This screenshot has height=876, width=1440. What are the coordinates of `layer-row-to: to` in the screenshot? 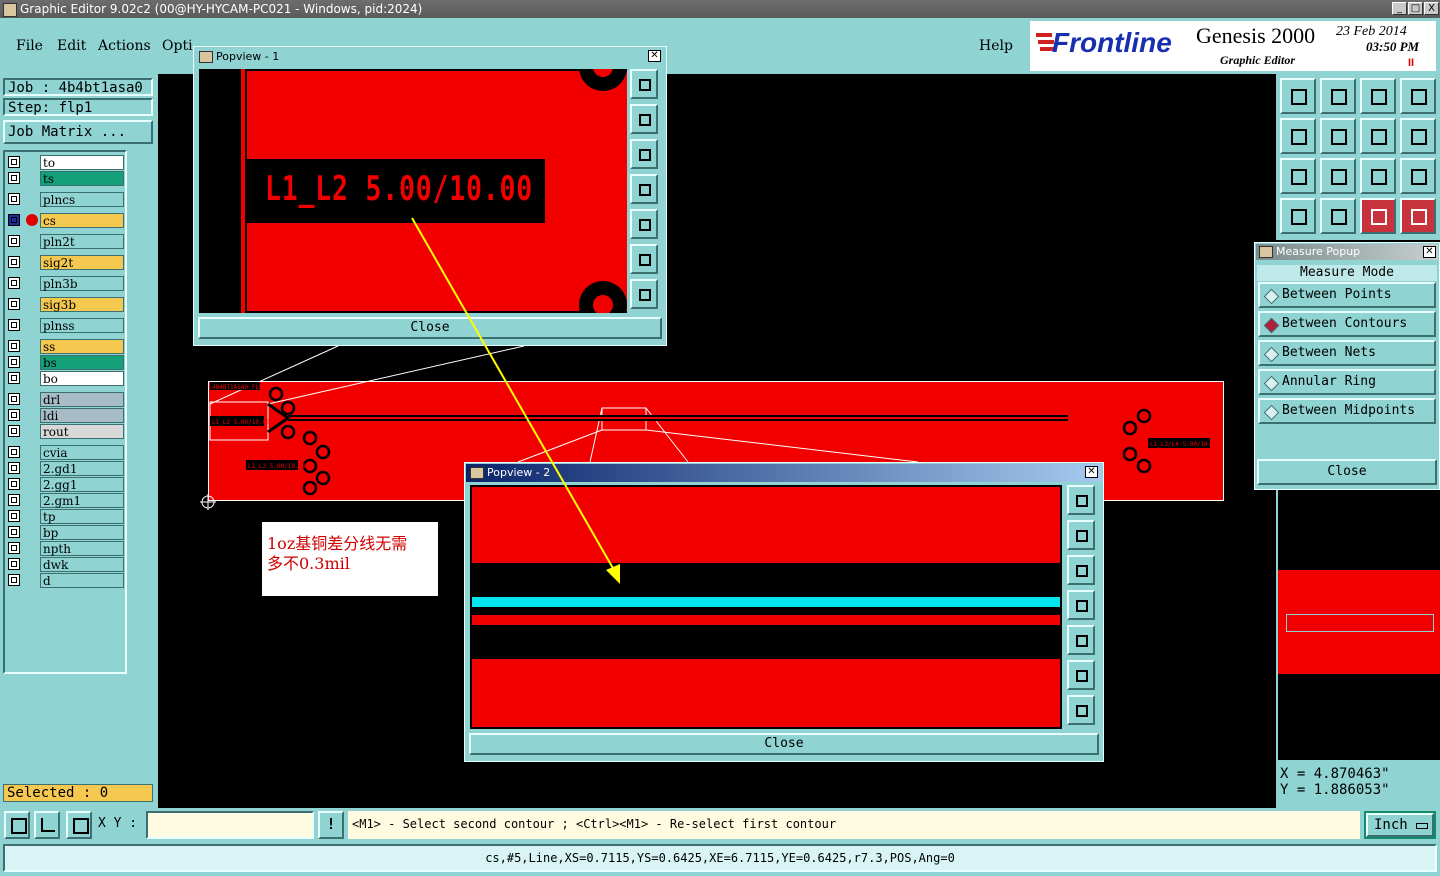 It's located at (65, 162).